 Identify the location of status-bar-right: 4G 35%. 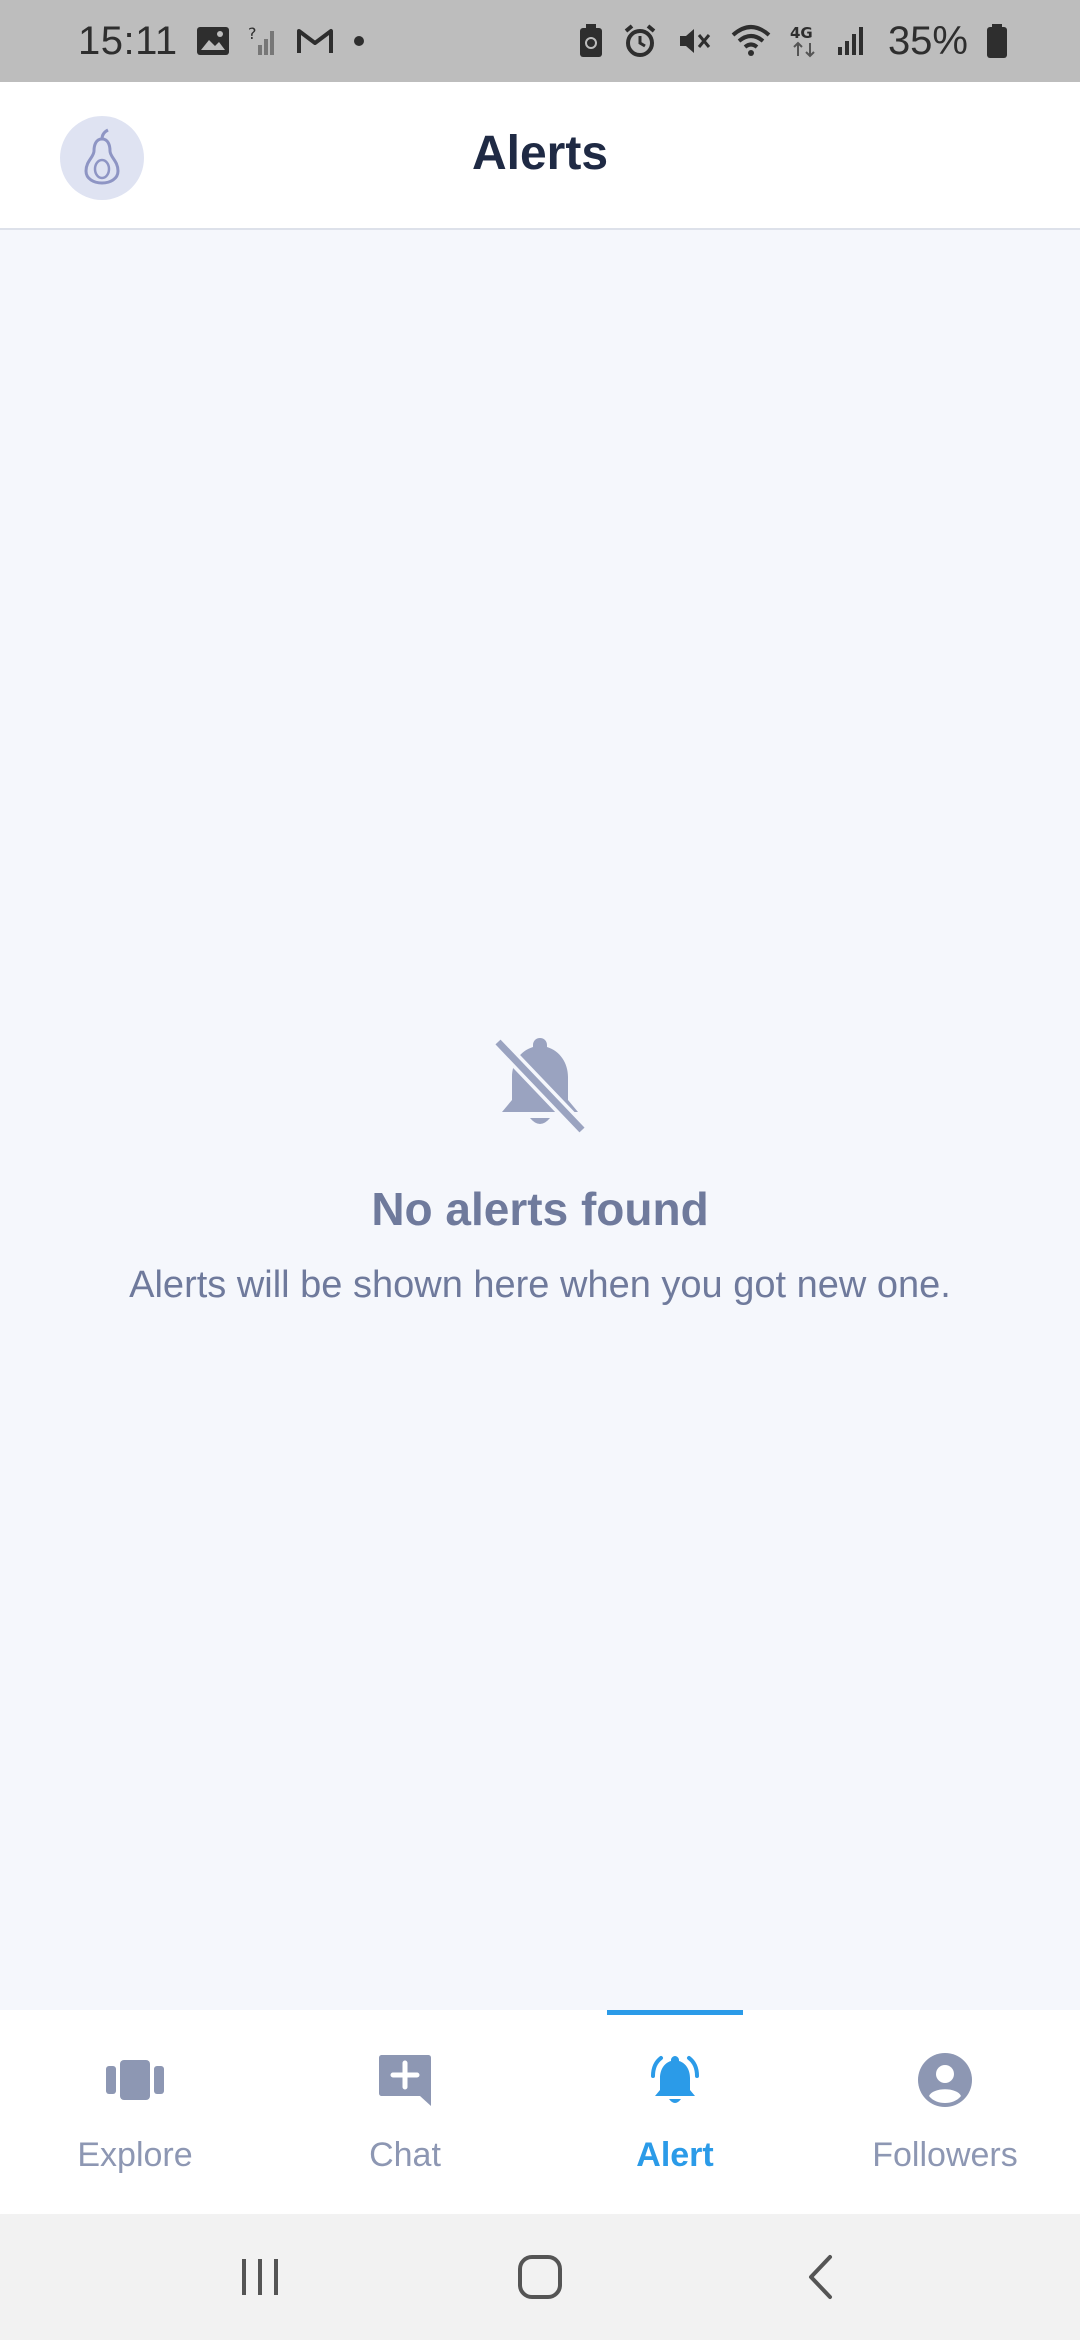
(793, 41).